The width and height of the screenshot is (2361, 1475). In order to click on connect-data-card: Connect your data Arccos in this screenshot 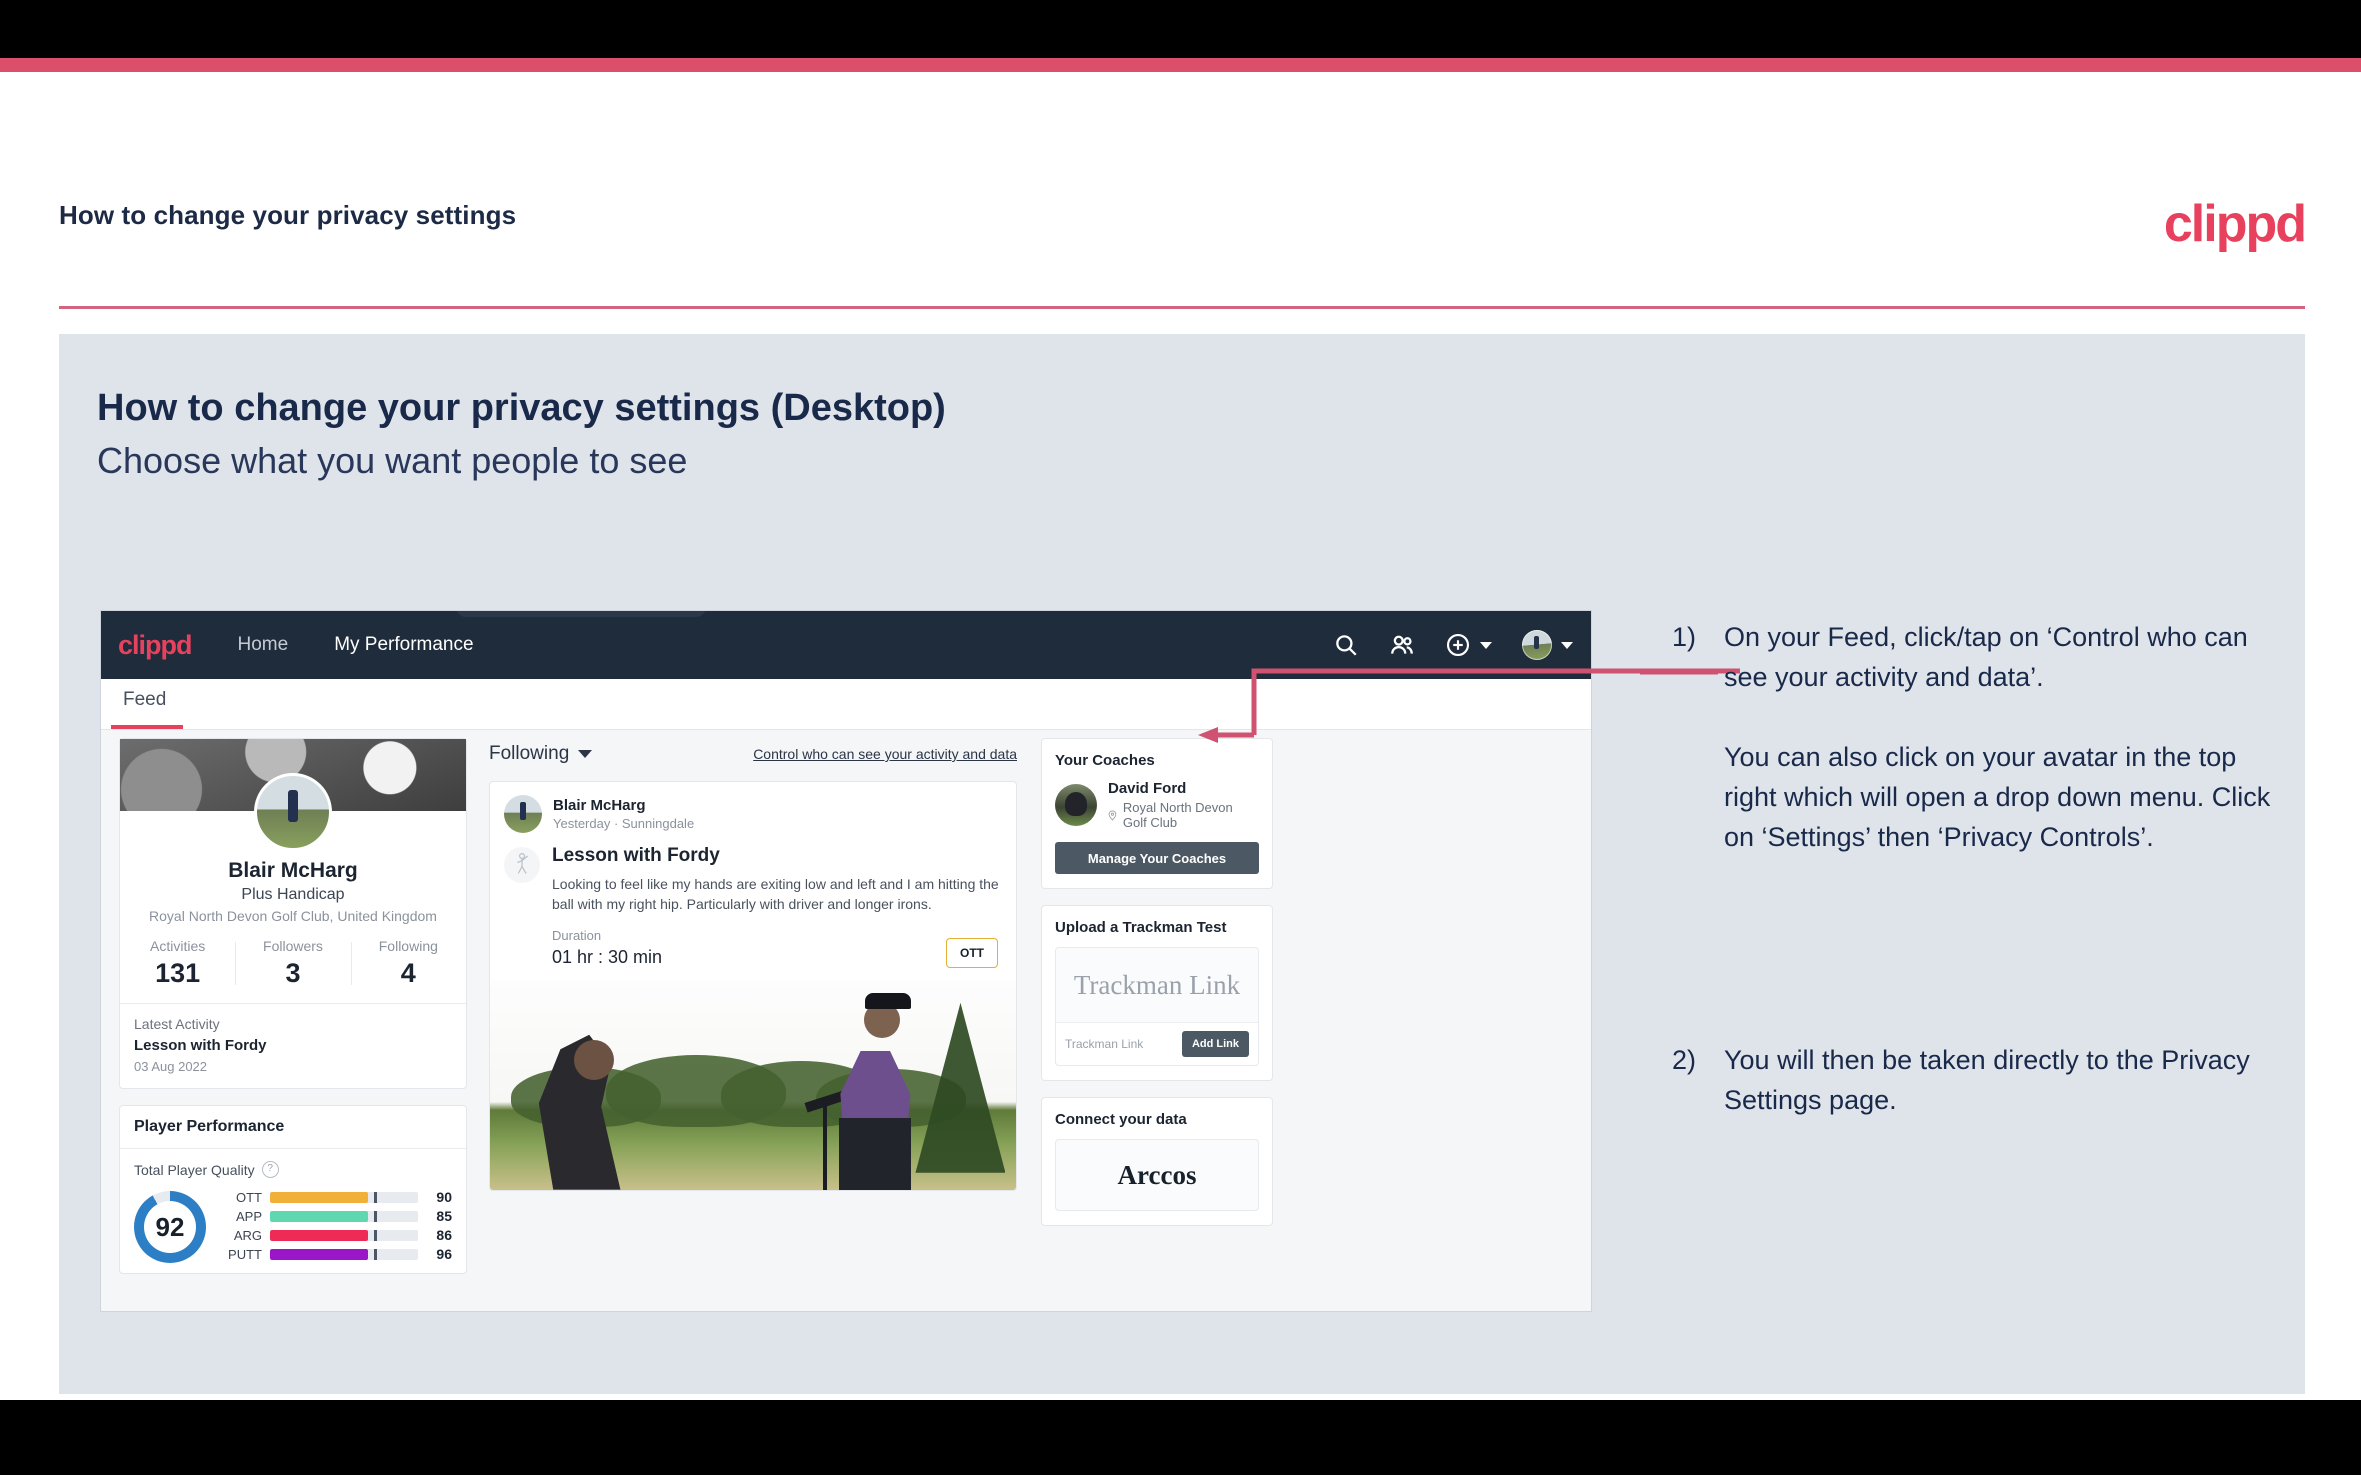, I will do `click(1157, 1161)`.